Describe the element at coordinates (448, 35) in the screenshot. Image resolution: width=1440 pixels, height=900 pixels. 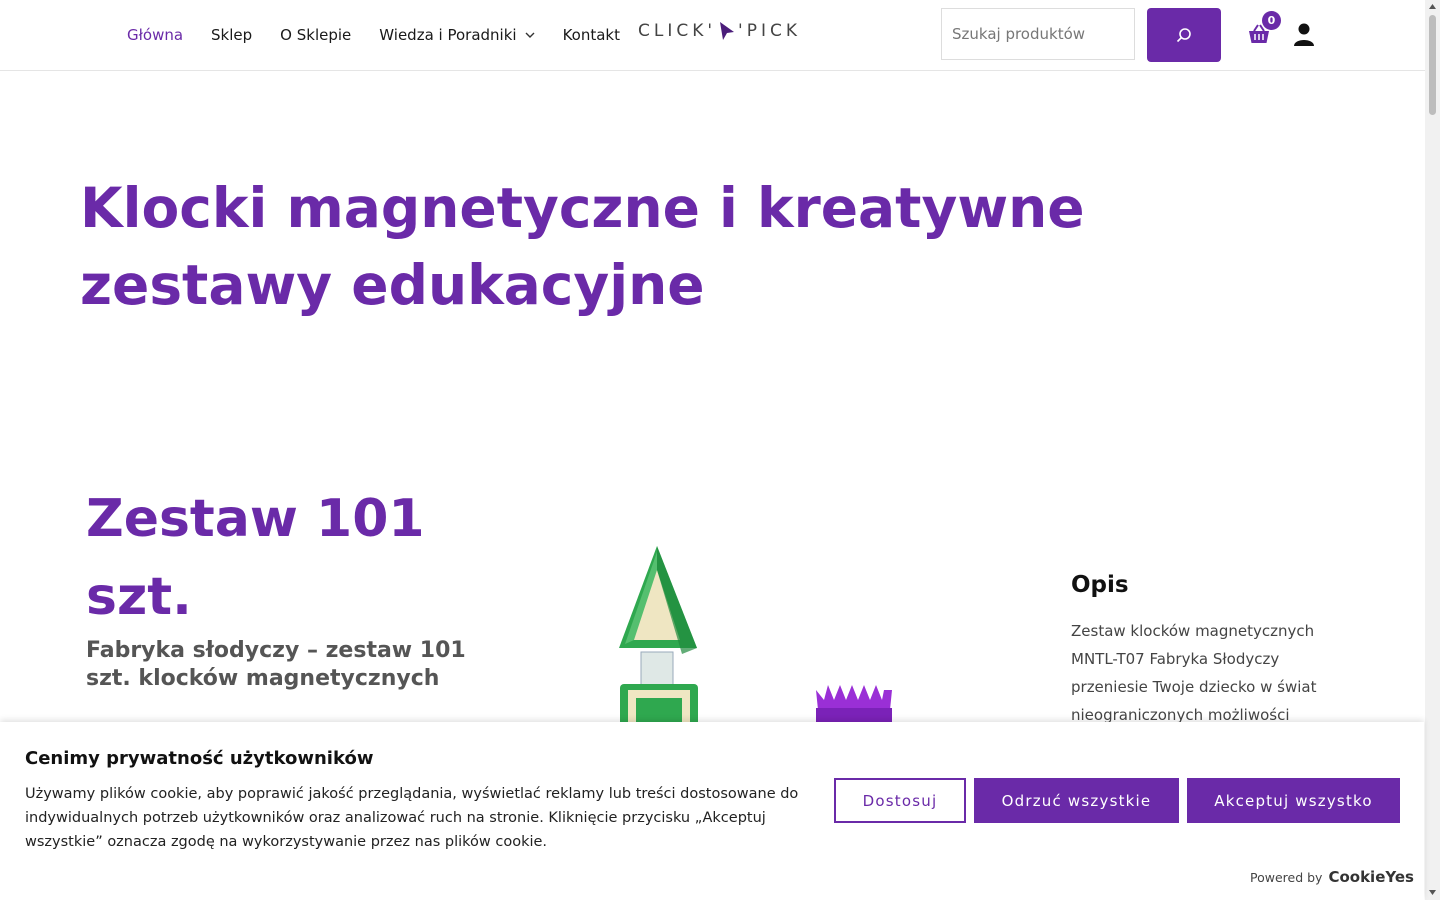
I see `nav-item-knowledge-label: Wiedza i Poradniki` at that location.